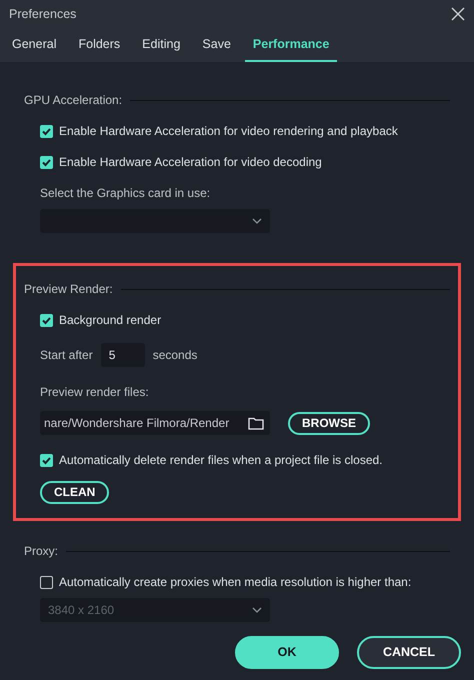  I want to click on tab: Editing, so click(161, 45).